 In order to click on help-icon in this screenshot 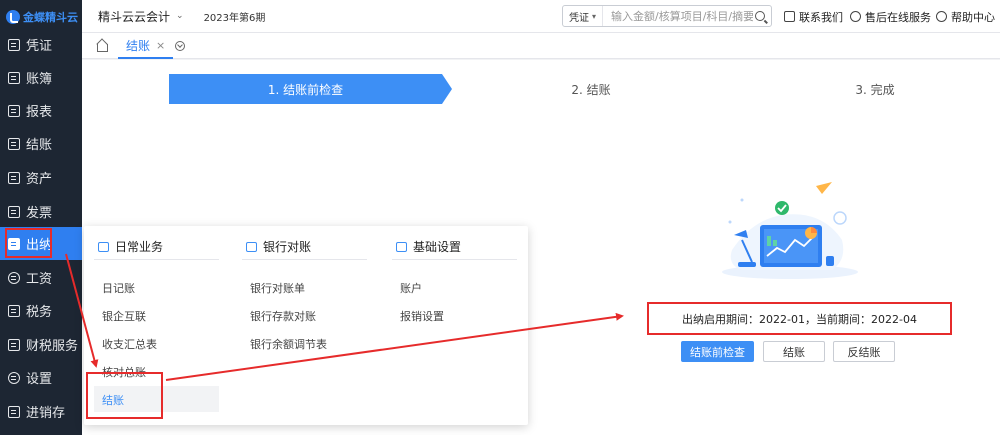, I will do `click(941, 16)`.